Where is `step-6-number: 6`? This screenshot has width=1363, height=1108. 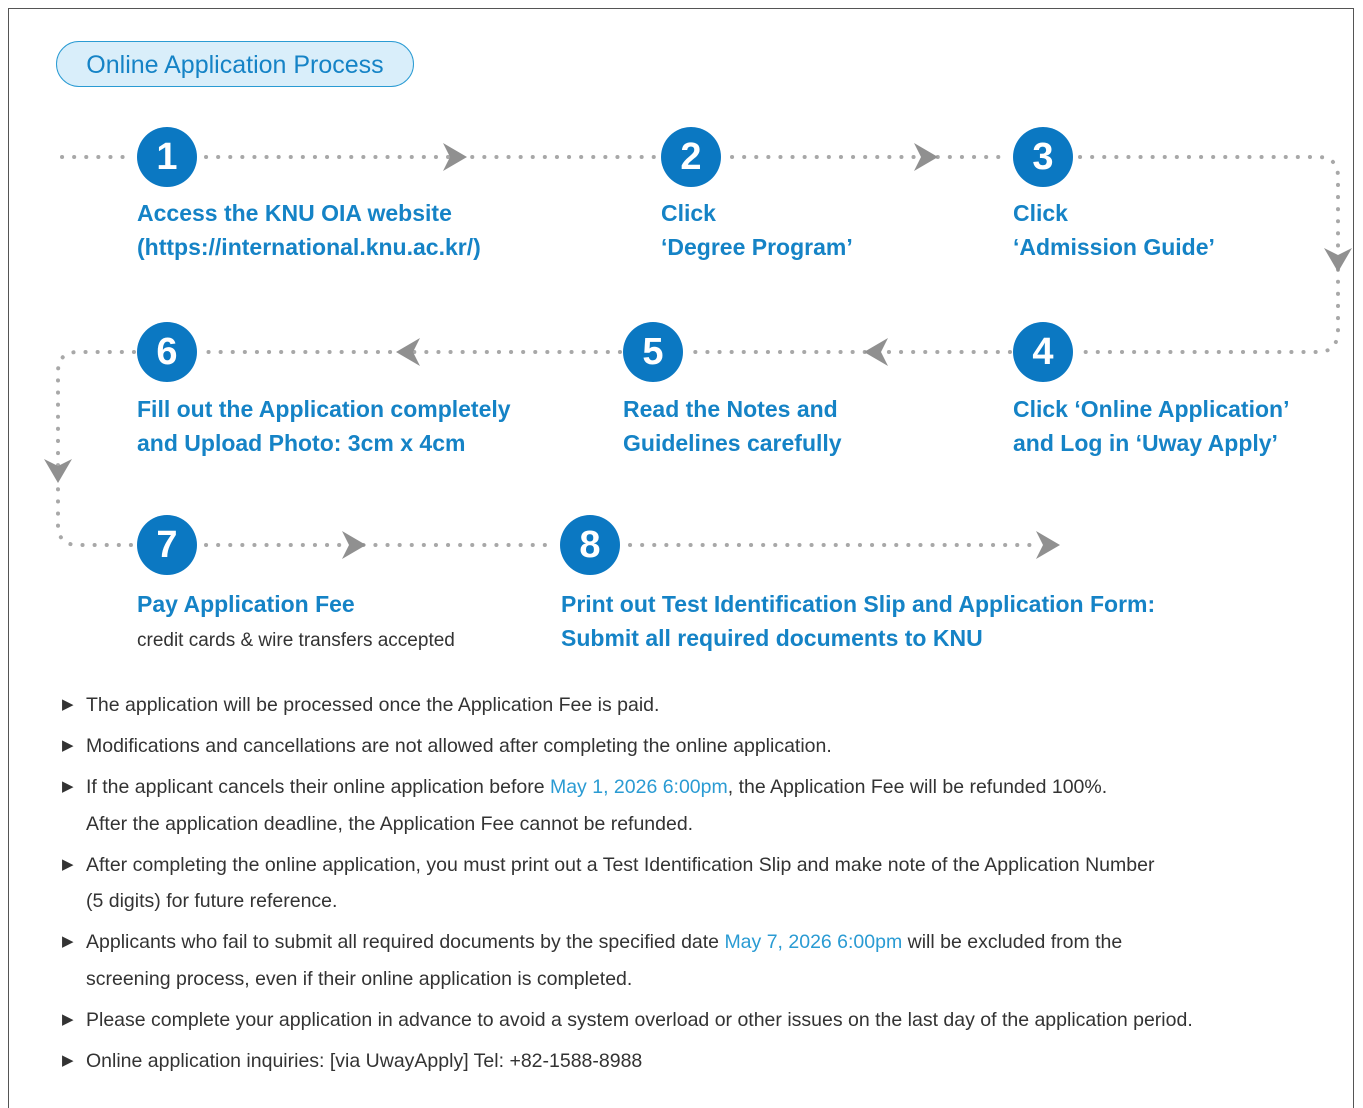 step-6-number: 6 is located at coordinates (167, 352).